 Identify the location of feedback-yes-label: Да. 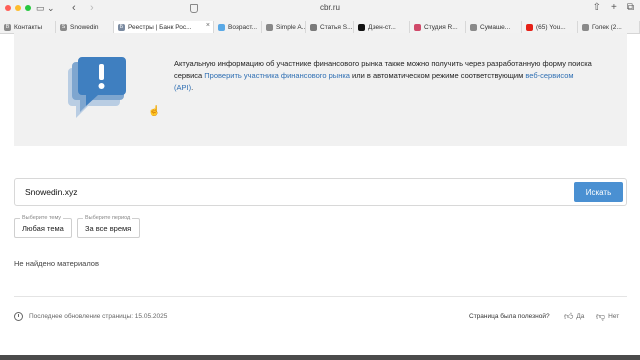
(580, 316).